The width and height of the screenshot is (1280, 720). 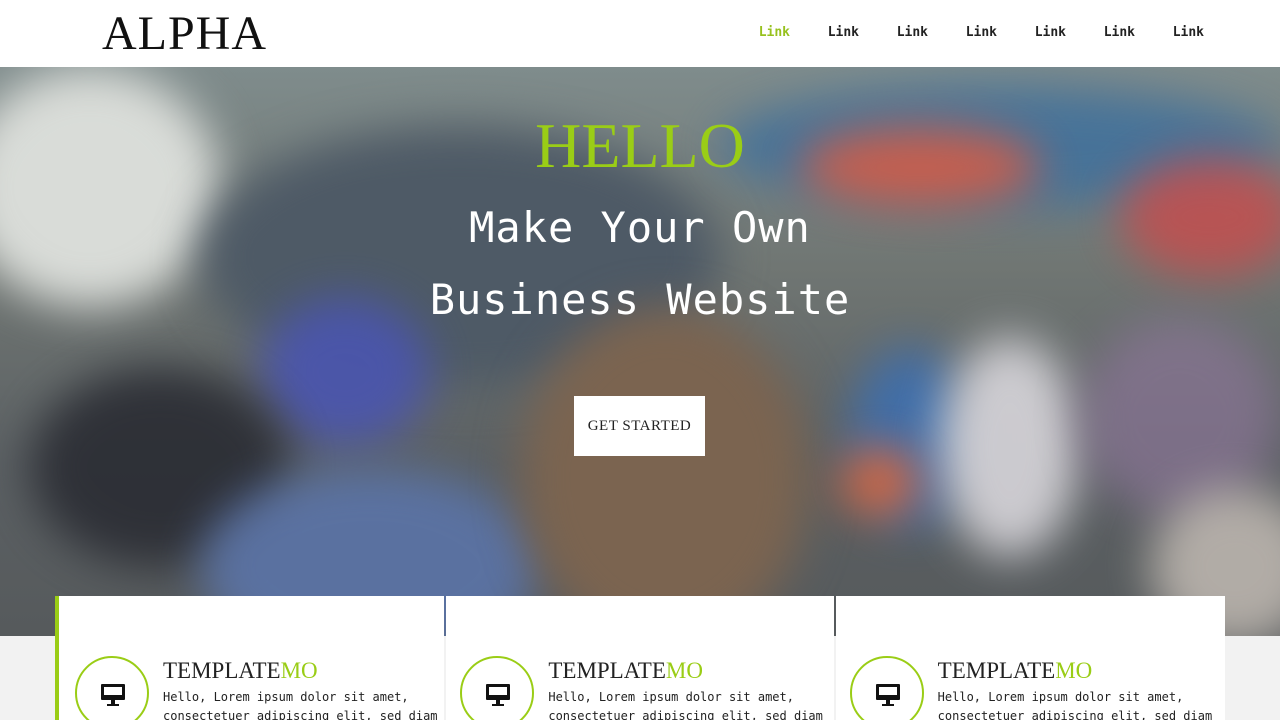 I want to click on nav-link-5: Link, so click(x=1031, y=33).